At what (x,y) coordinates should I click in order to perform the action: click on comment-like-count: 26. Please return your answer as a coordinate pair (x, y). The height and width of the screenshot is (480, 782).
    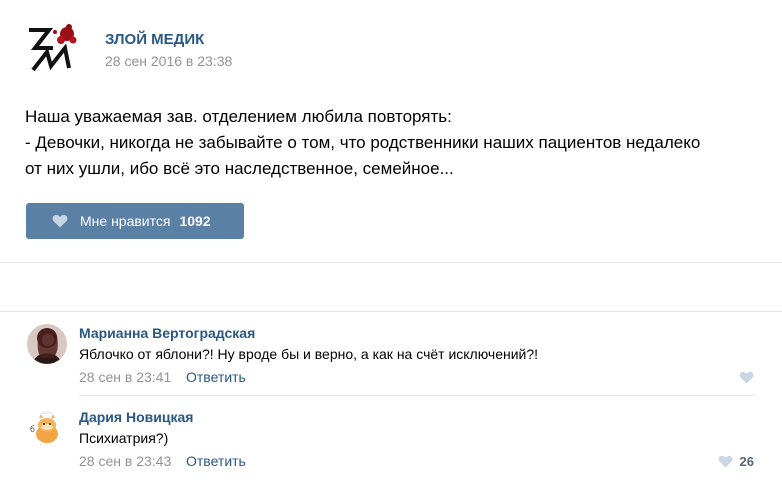
    Looking at the image, I should click on (746, 461).